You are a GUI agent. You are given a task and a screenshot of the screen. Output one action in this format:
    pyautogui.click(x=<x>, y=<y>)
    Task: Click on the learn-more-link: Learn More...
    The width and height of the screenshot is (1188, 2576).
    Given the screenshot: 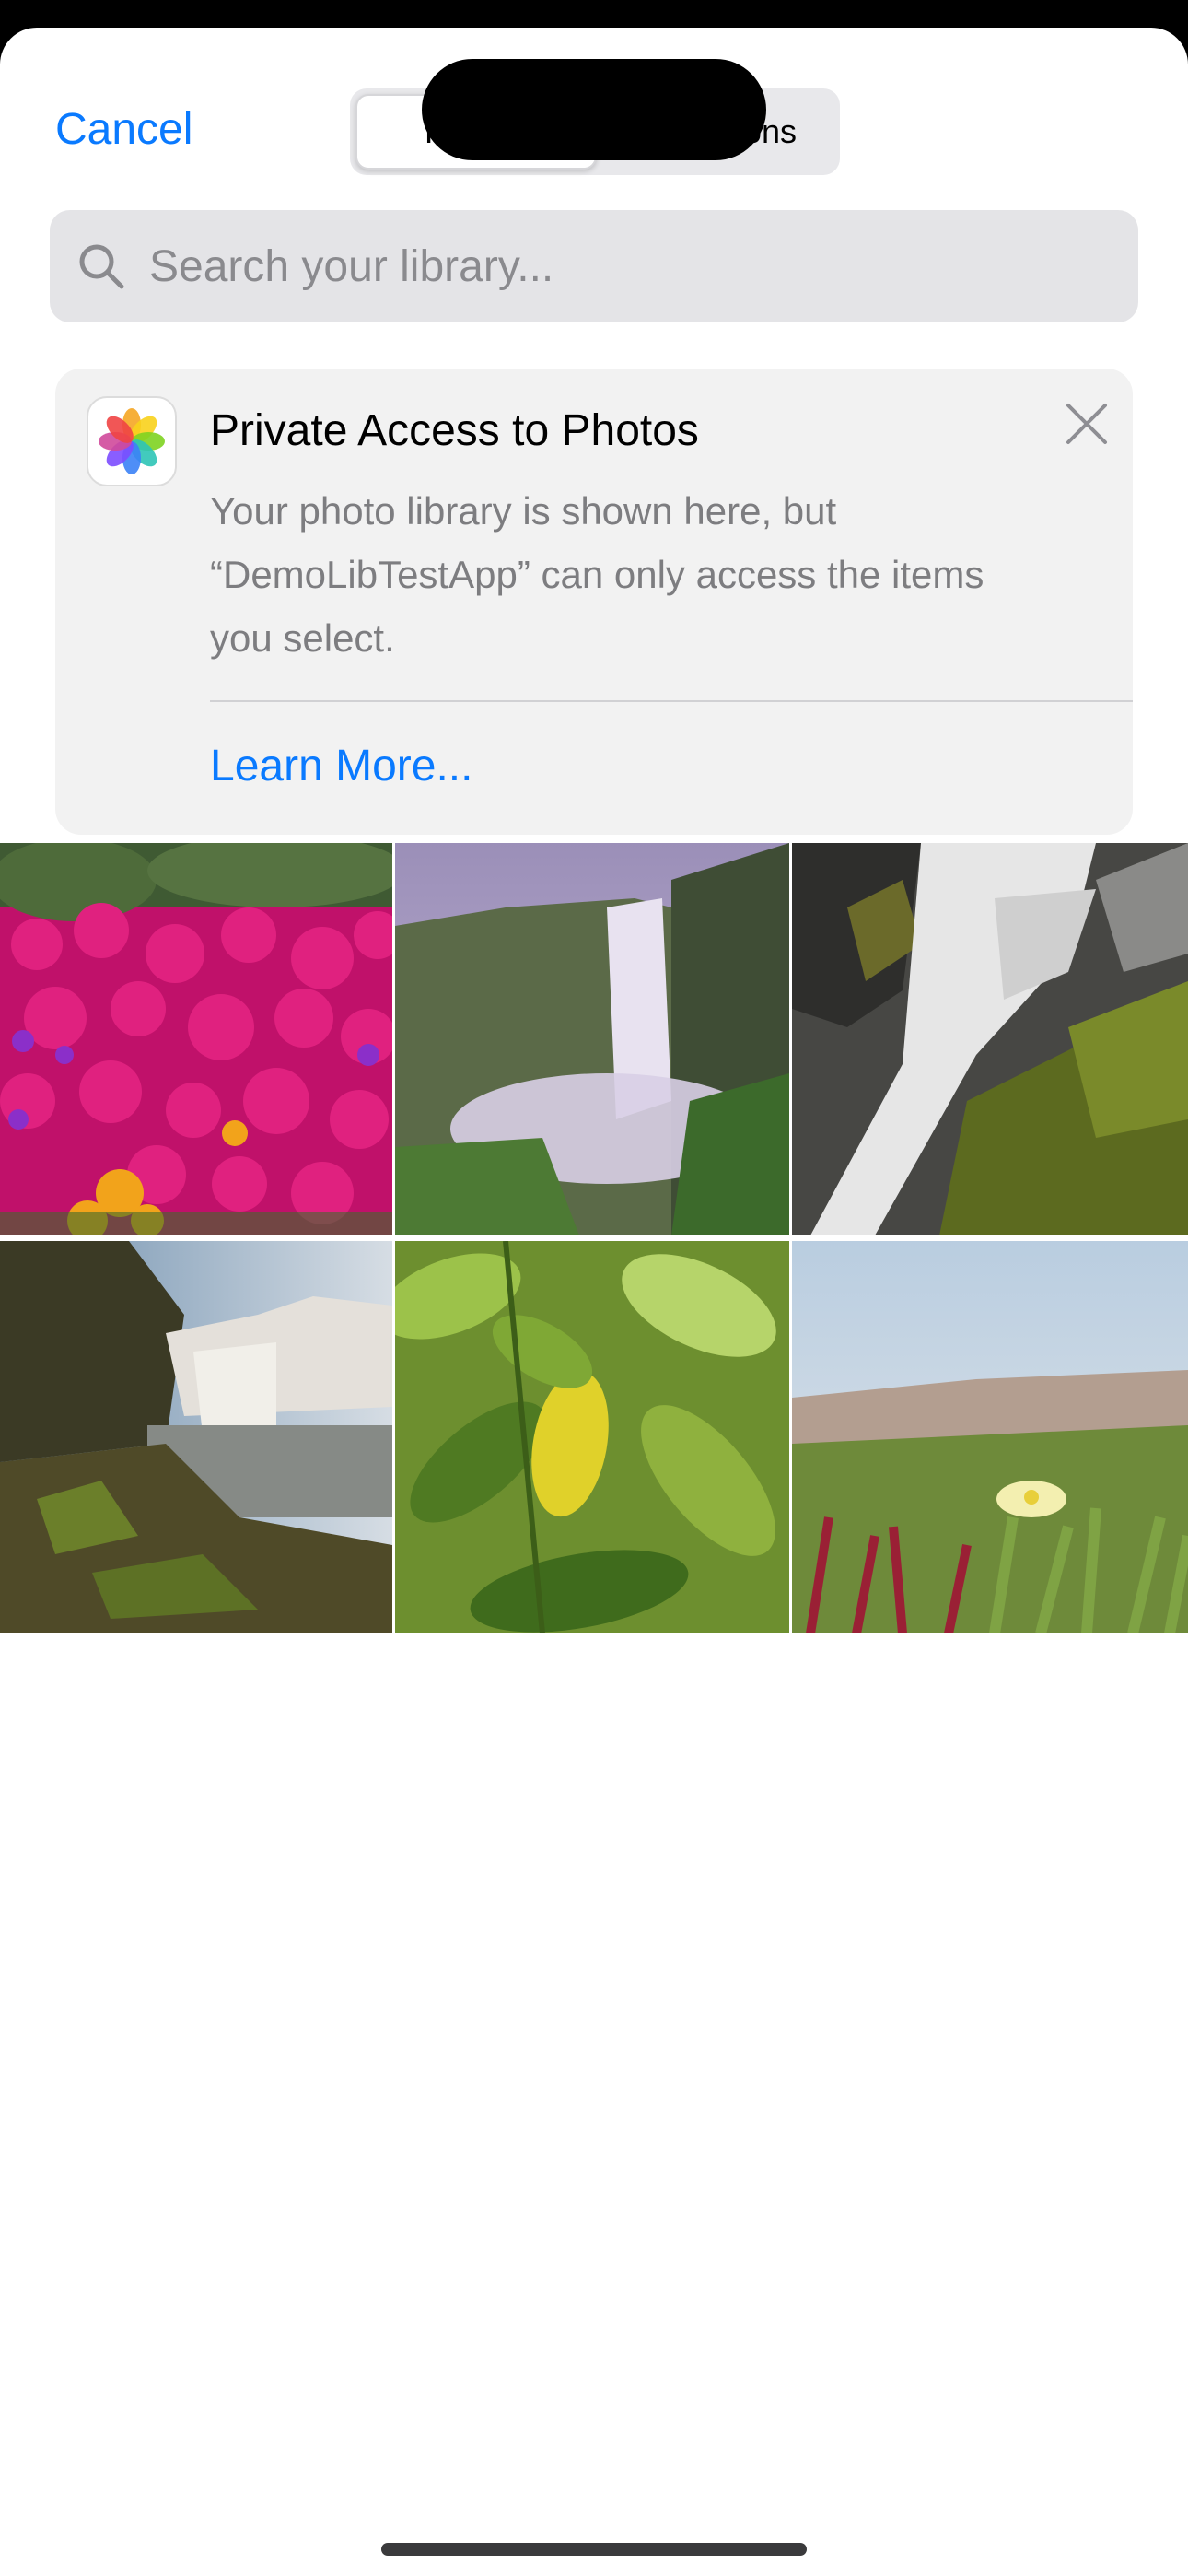 What is the action you would take?
    pyautogui.click(x=341, y=766)
    